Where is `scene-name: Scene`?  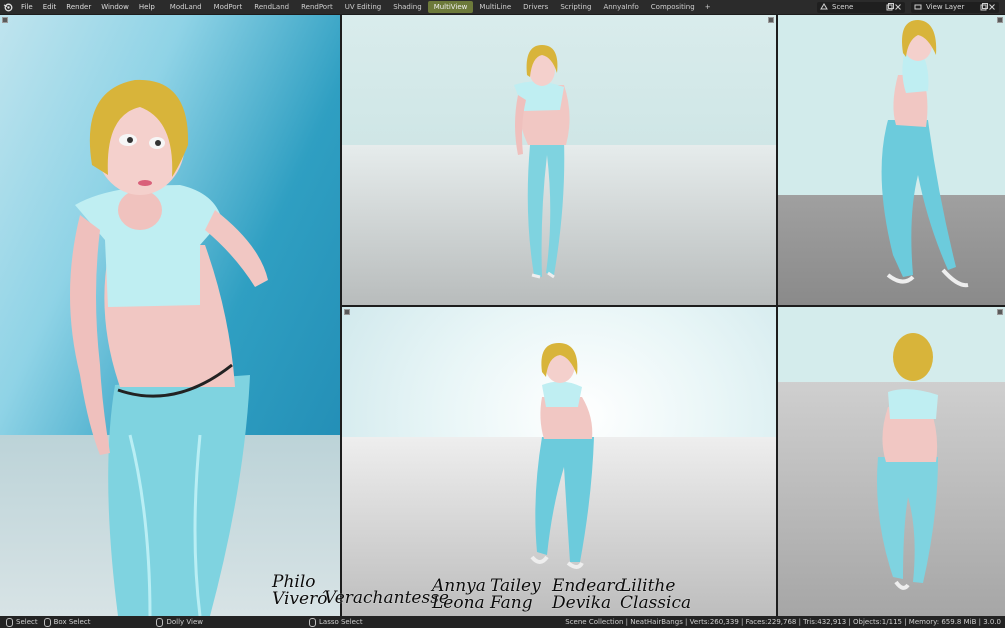 scene-name: Scene is located at coordinates (857, 7).